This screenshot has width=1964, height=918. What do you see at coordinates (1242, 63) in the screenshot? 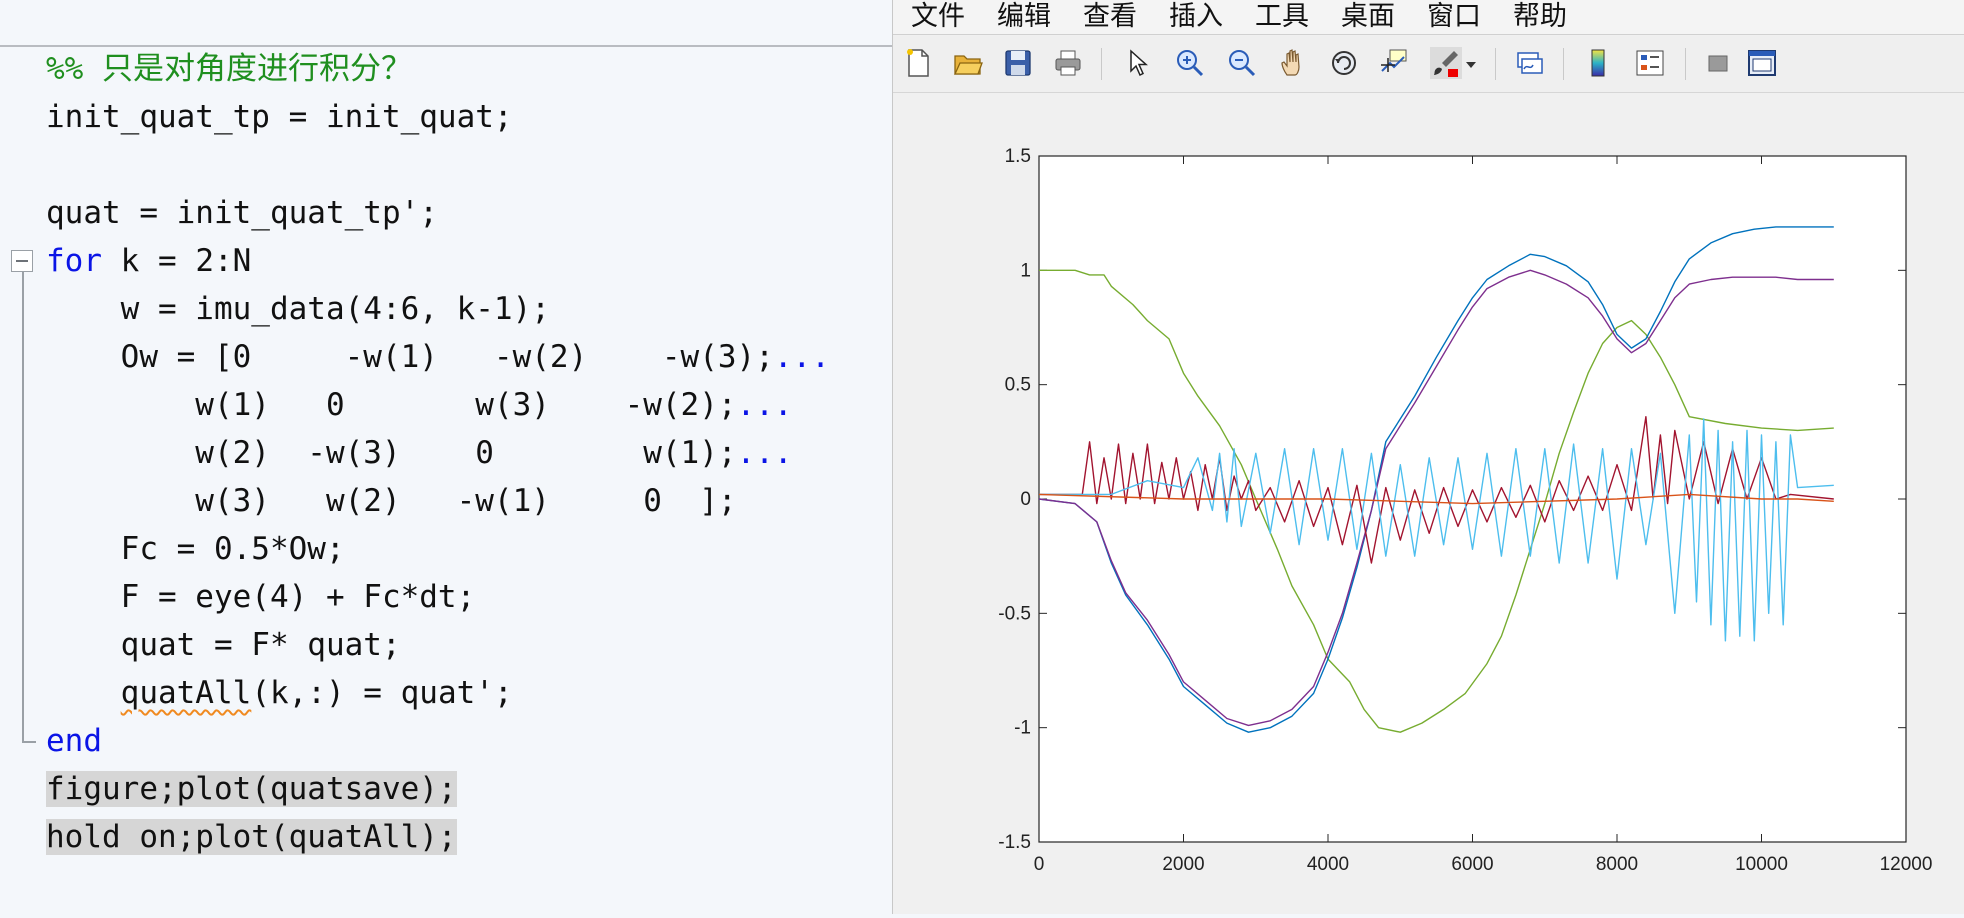
I see `zoom-out-icon` at bounding box center [1242, 63].